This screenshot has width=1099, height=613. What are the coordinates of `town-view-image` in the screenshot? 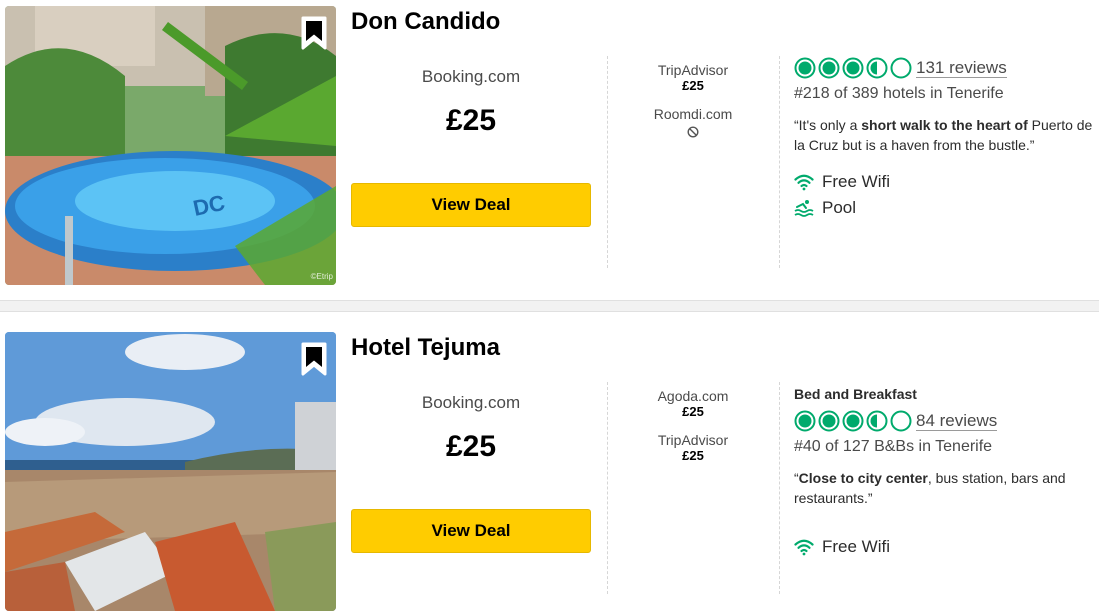 It's located at (170, 471).